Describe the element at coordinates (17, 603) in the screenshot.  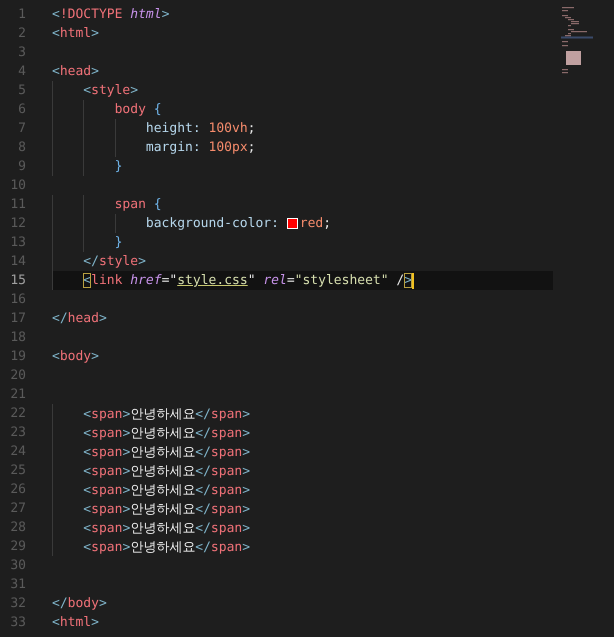
I see `line-number: 32` at that location.